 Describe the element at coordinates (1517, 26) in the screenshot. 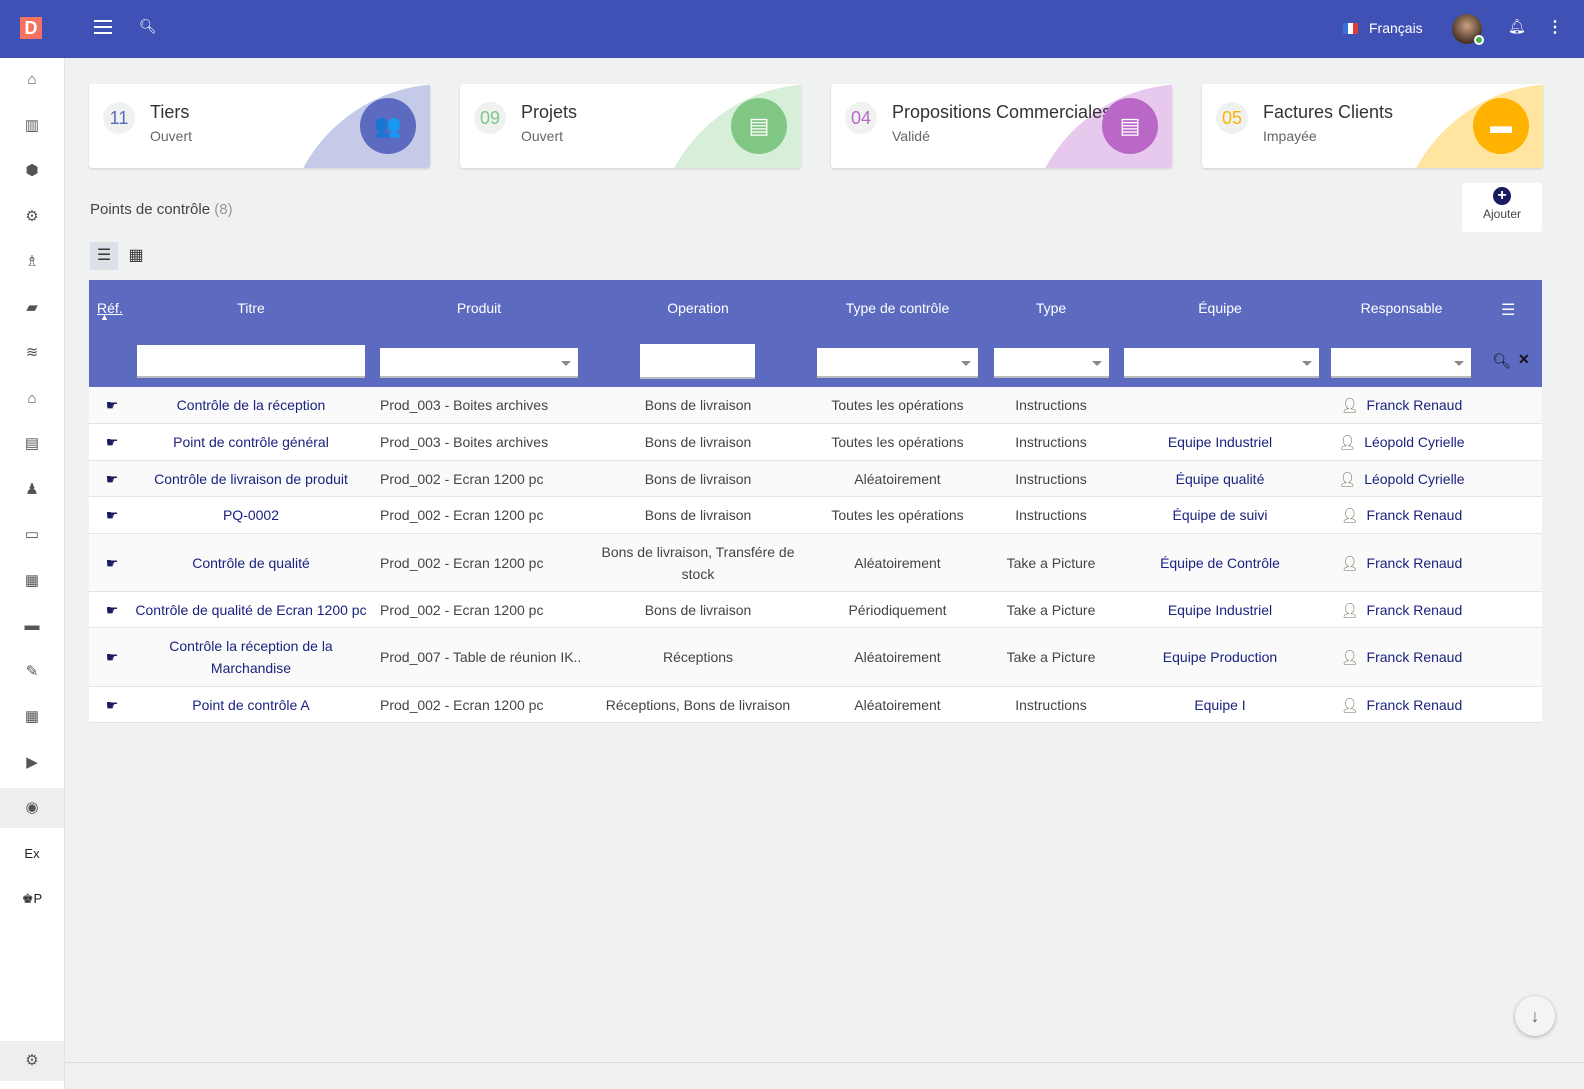

I see `bell-icon: 🔔︎` at that location.